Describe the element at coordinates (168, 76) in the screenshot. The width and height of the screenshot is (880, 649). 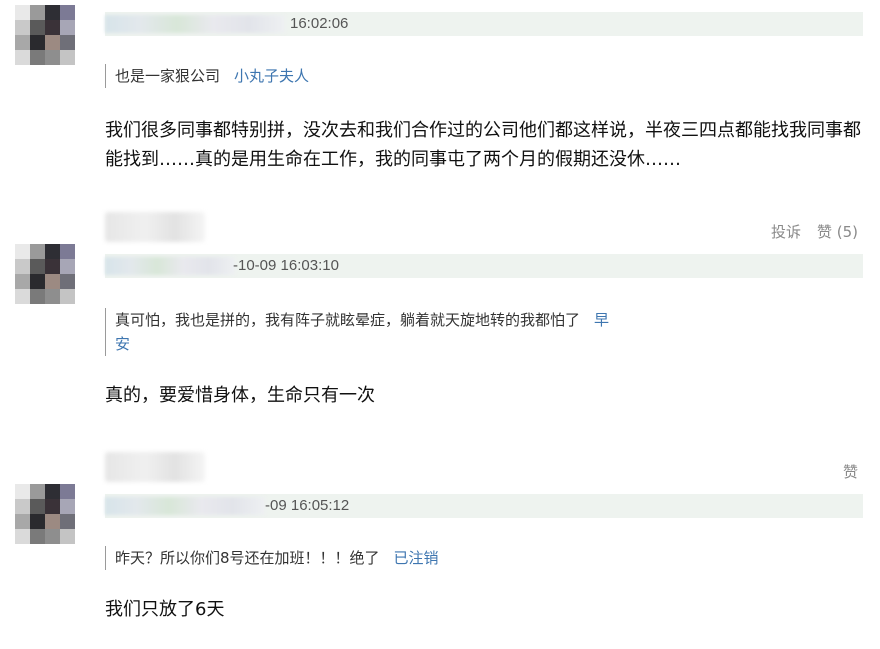
I see `quoted-text: 也是一家狠公司` at that location.